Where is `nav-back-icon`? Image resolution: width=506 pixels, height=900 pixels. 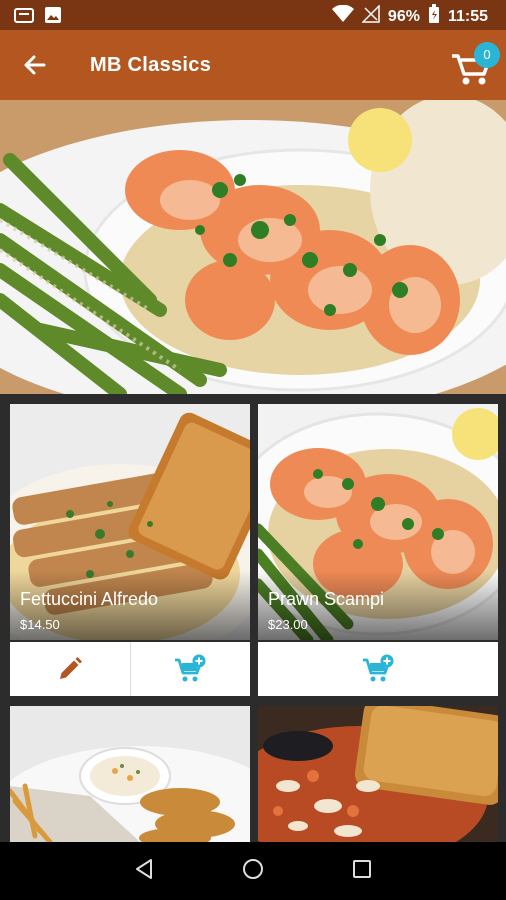
nav-back-icon is located at coordinates (144, 871).